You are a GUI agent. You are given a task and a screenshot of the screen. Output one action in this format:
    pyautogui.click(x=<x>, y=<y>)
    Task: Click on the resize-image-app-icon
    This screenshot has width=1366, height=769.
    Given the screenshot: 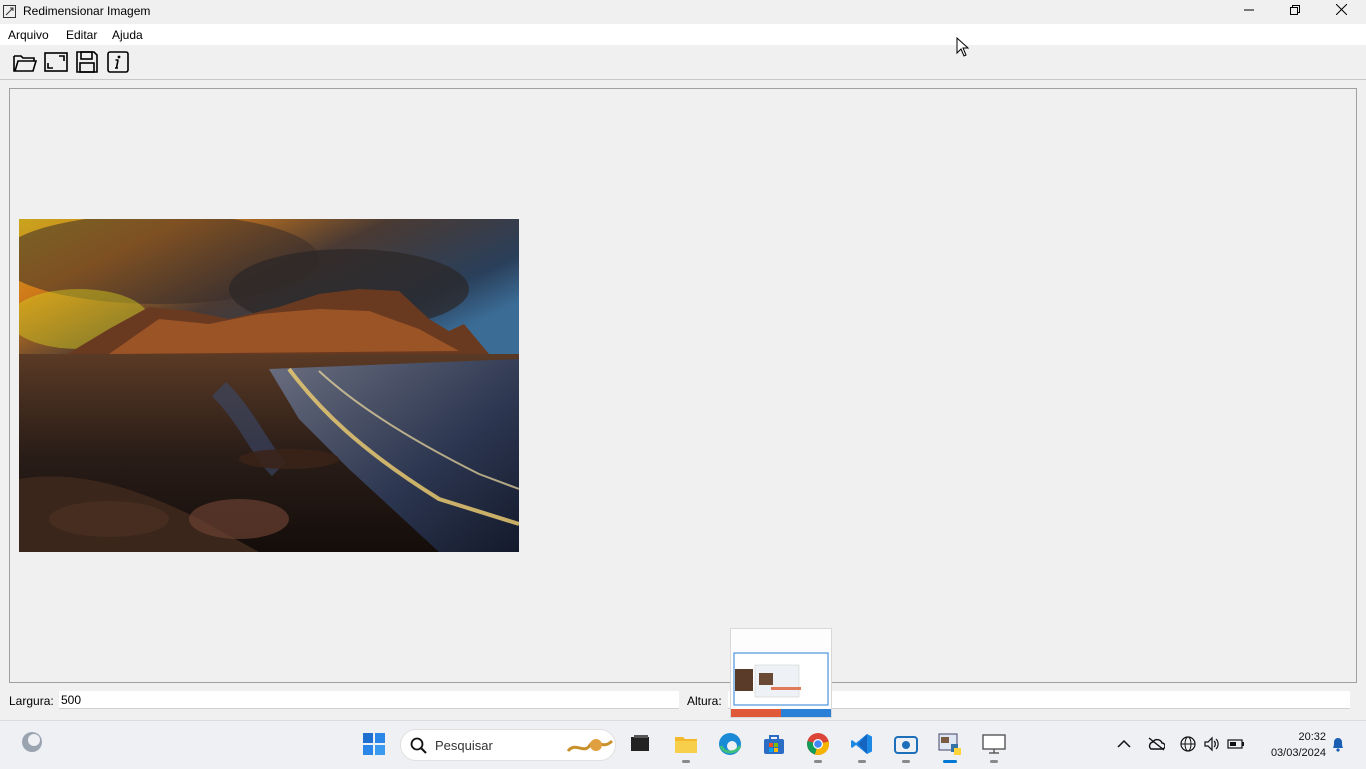 What is the action you would take?
    pyautogui.click(x=10, y=11)
    